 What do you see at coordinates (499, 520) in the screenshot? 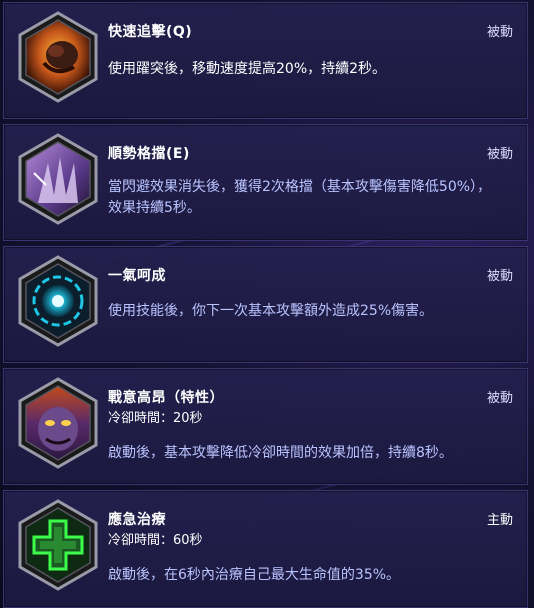
I see `talent-type-label: 主動` at bounding box center [499, 520].